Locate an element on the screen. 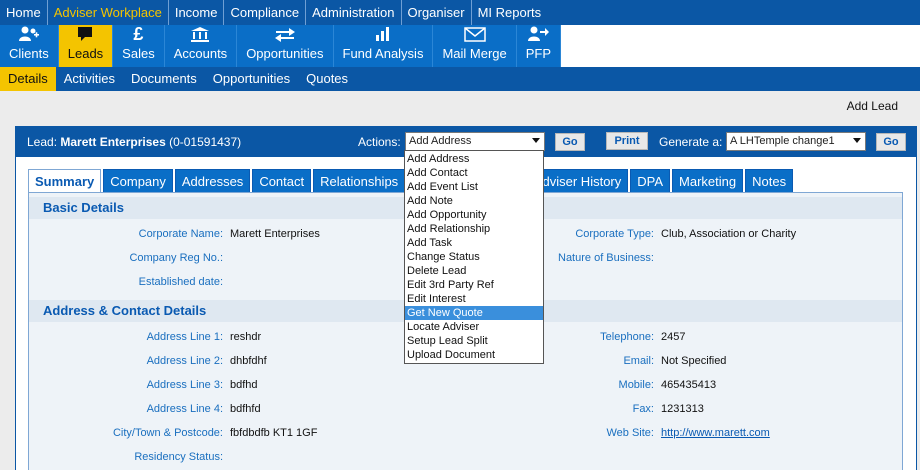  tab-dpa: DPA is located at coordinates (650, 181).